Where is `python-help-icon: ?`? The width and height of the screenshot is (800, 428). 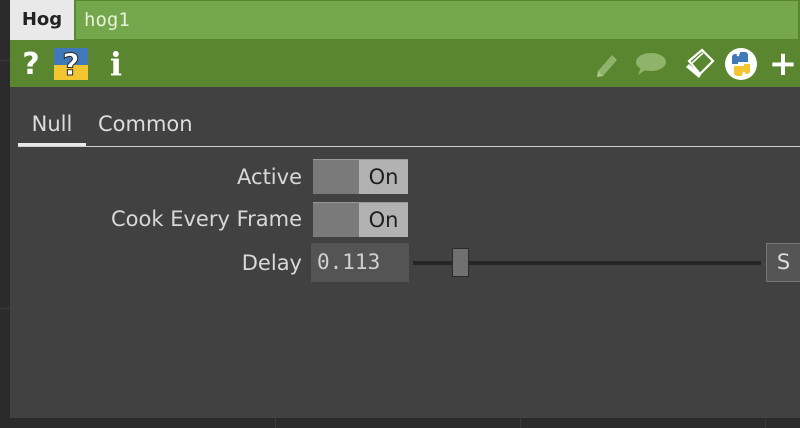 python-help-icon: ? is located at coordinates (71, 64).